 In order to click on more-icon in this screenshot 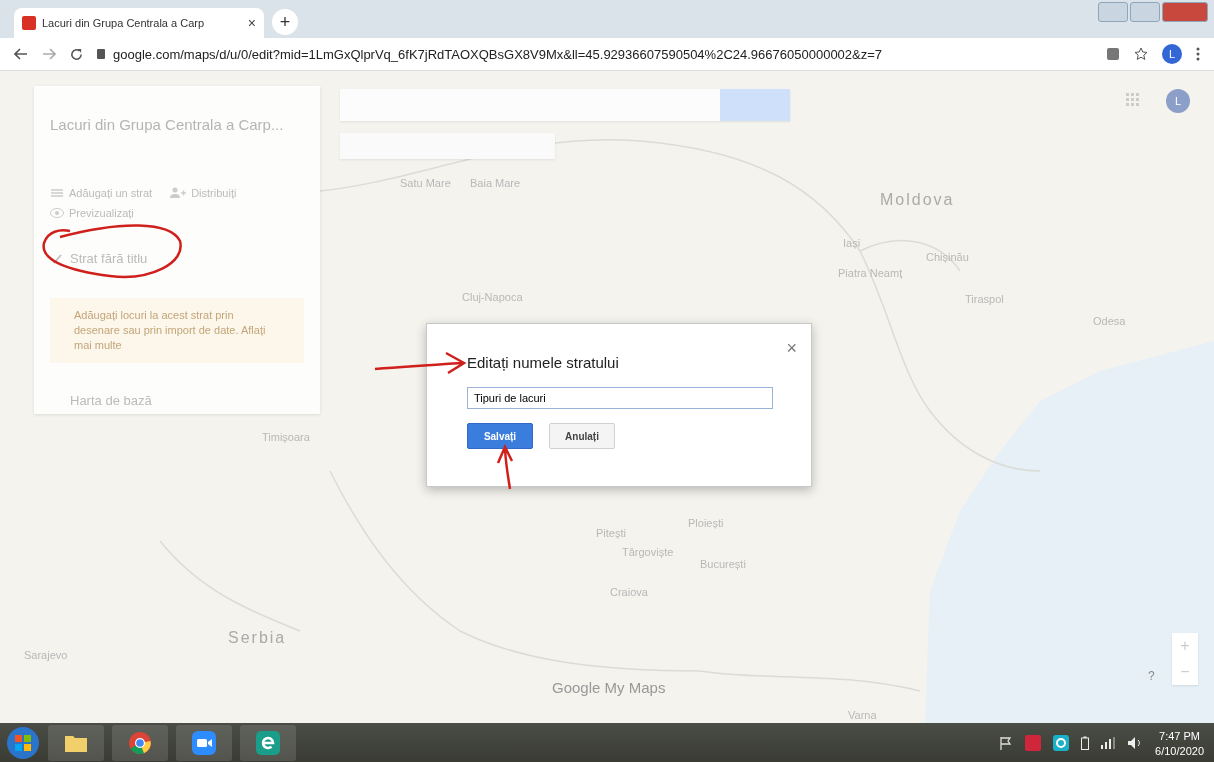, I will do `click(1198, 54)`.